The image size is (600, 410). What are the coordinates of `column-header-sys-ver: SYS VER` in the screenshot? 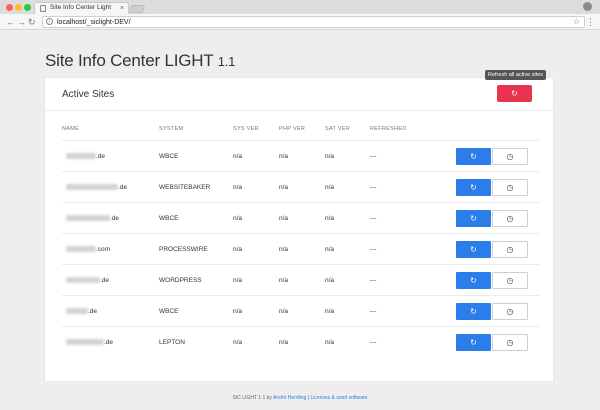 It's located at (246, 129).